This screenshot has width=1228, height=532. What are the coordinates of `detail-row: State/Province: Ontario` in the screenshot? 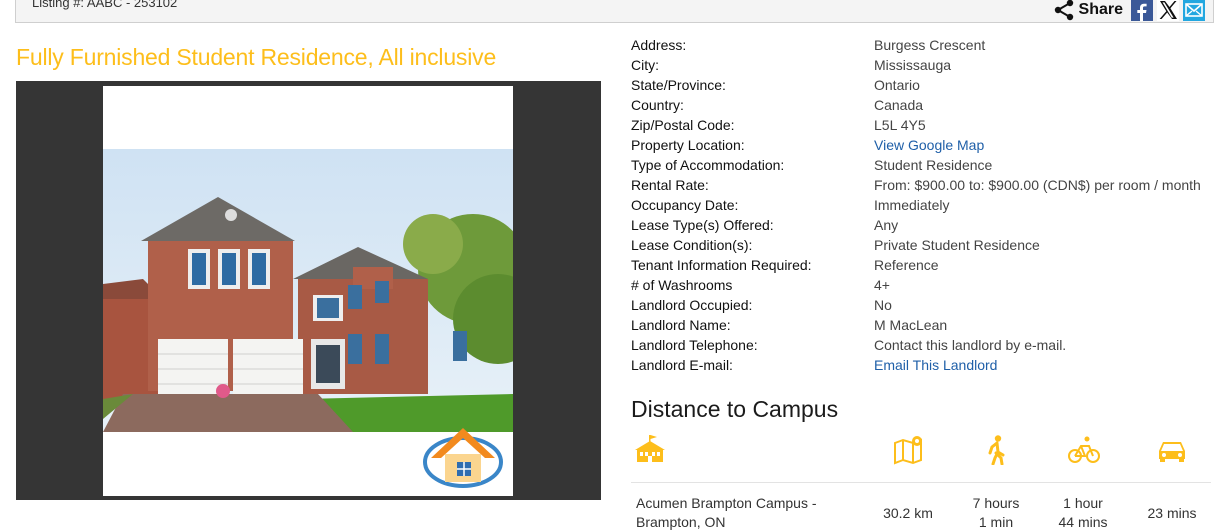 It's located at (926, 87).